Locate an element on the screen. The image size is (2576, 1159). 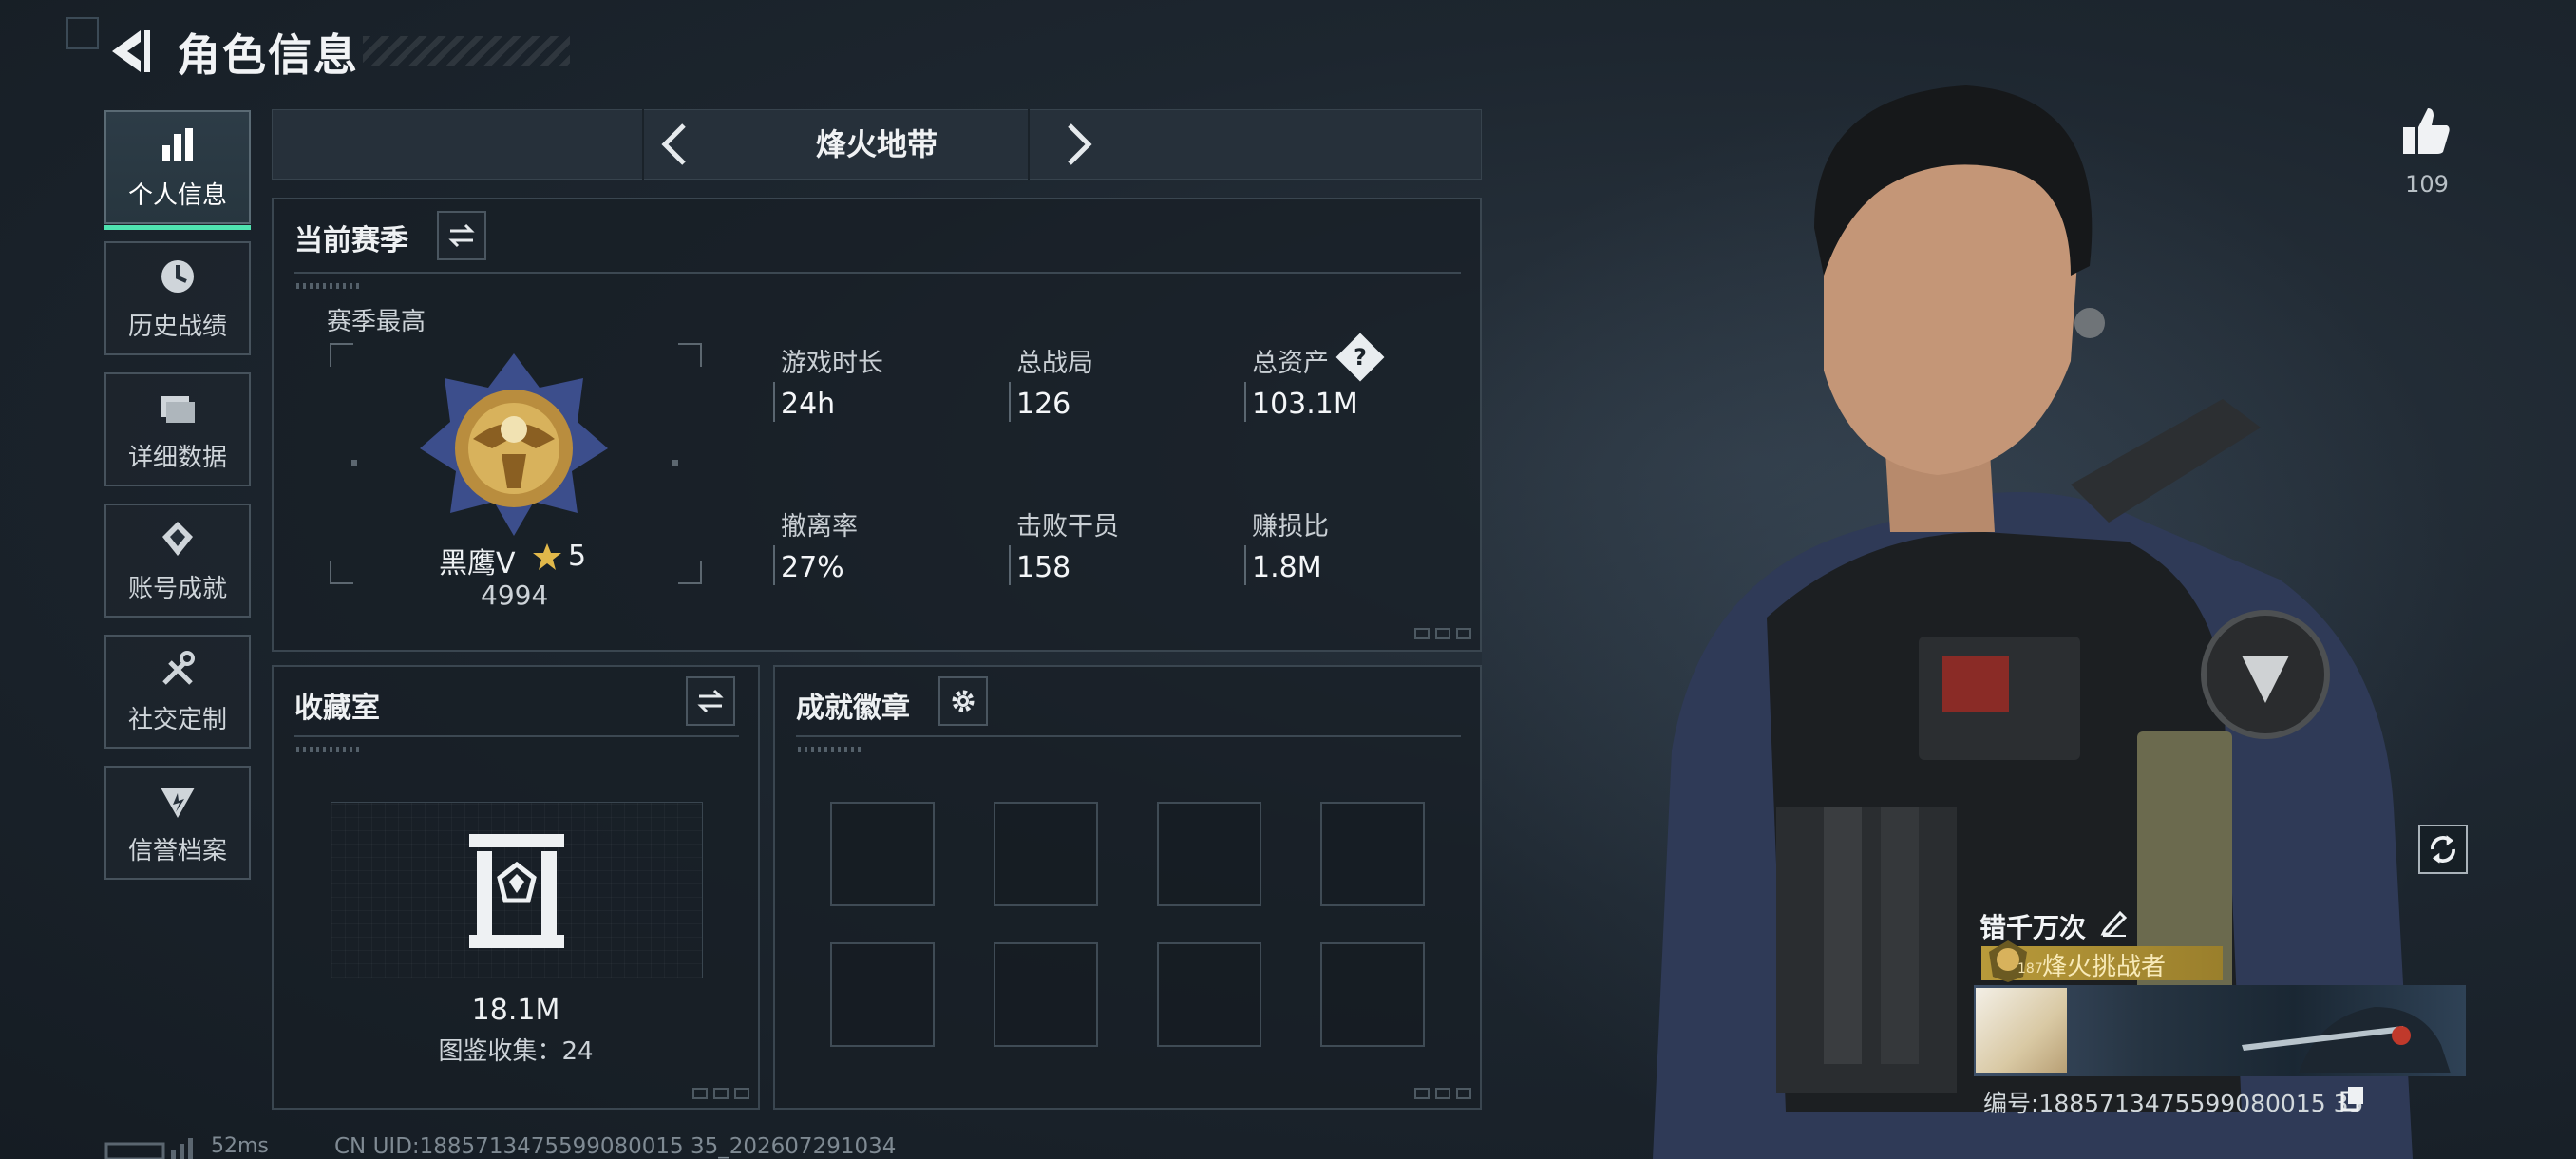
banner-operator-art is located at coordinates (2346, 1040).